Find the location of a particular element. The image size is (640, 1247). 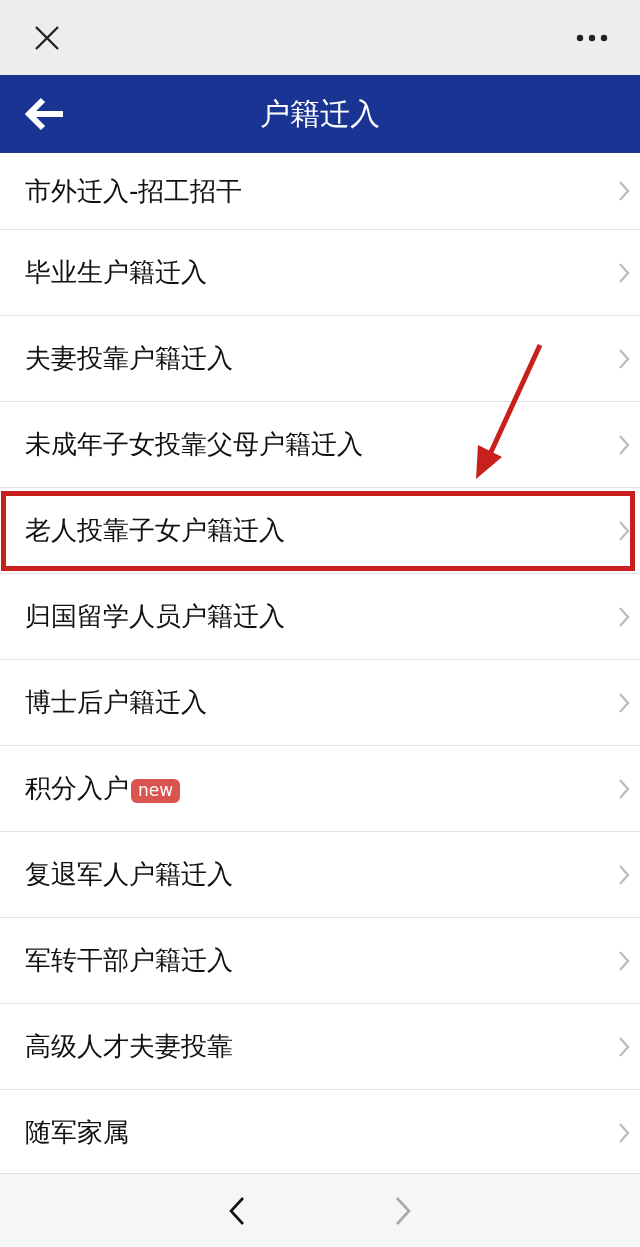

menu-item: 军转干部户籍迁入 is located at coordinates (320, 961).